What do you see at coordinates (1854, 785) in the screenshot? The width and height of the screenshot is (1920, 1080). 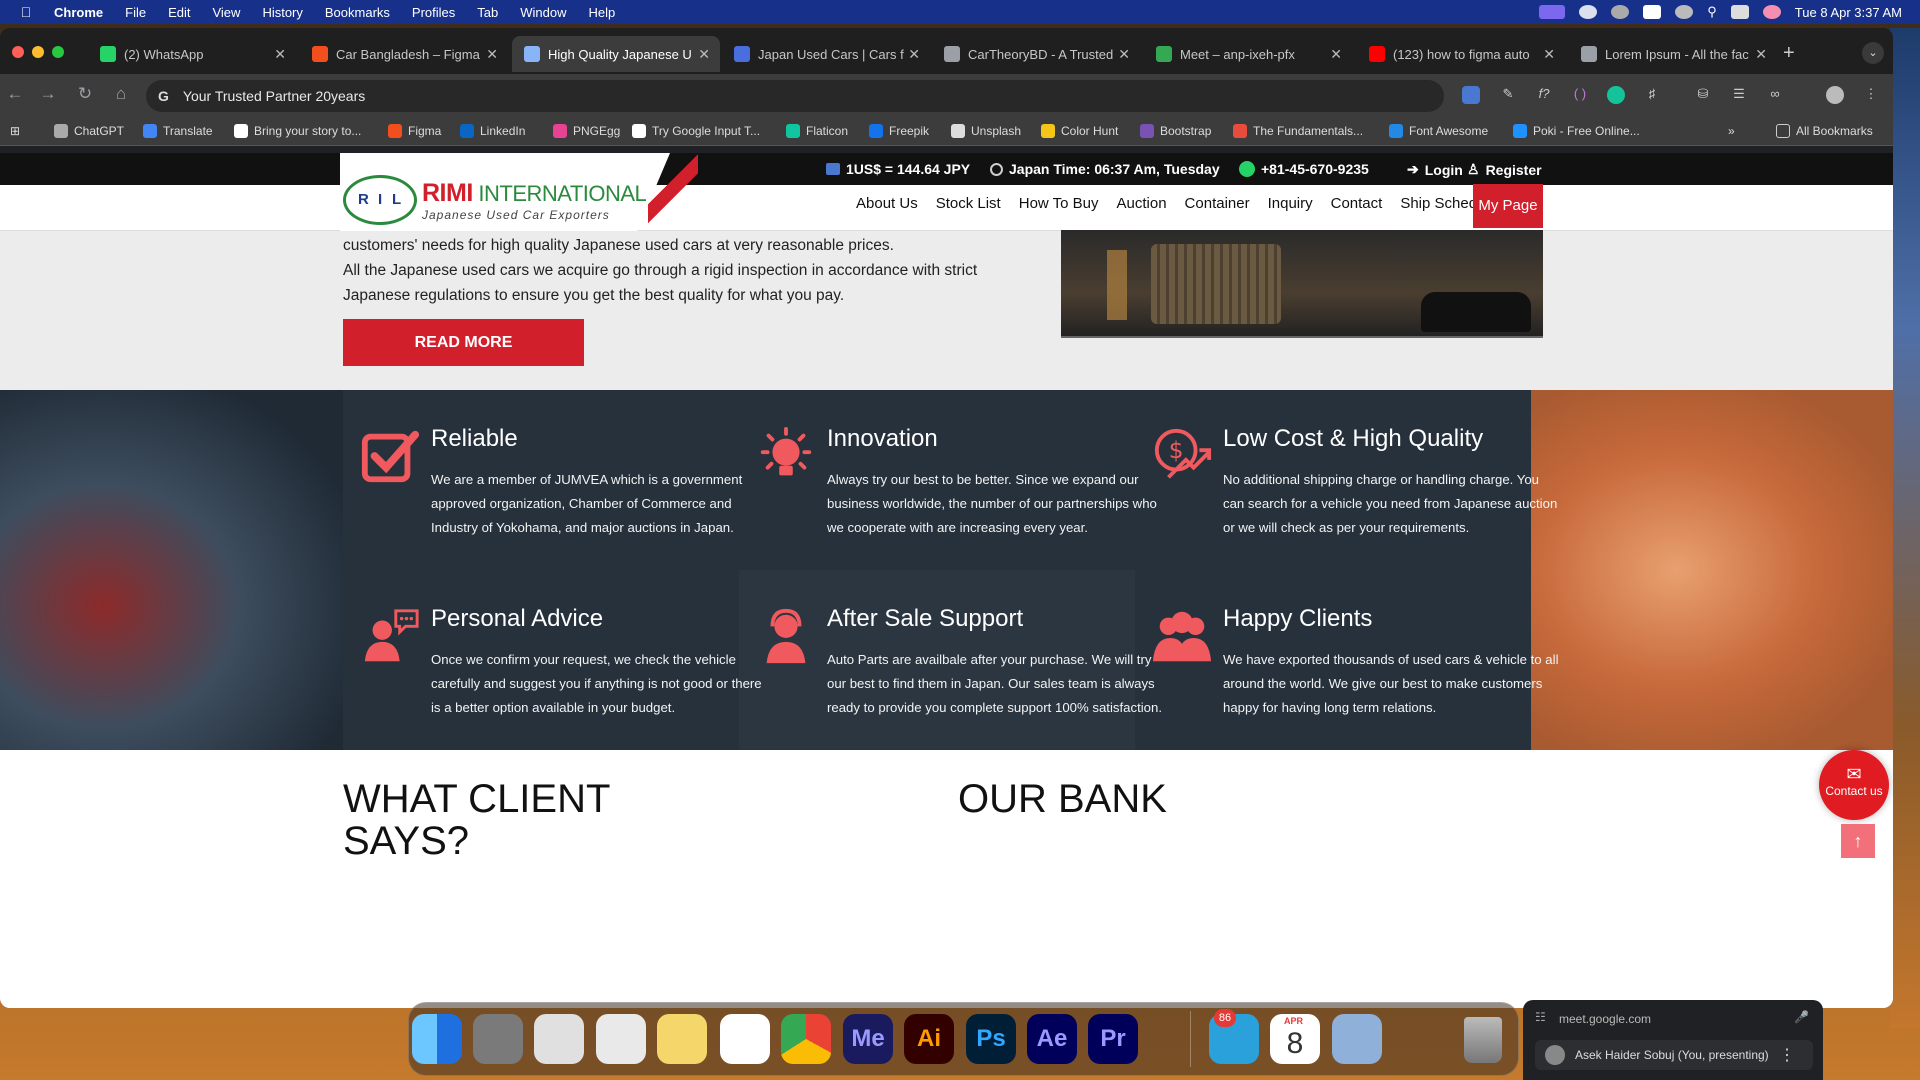 I see `contact-us-button: ✉ Contact us` at bounding box center [1854, 785].